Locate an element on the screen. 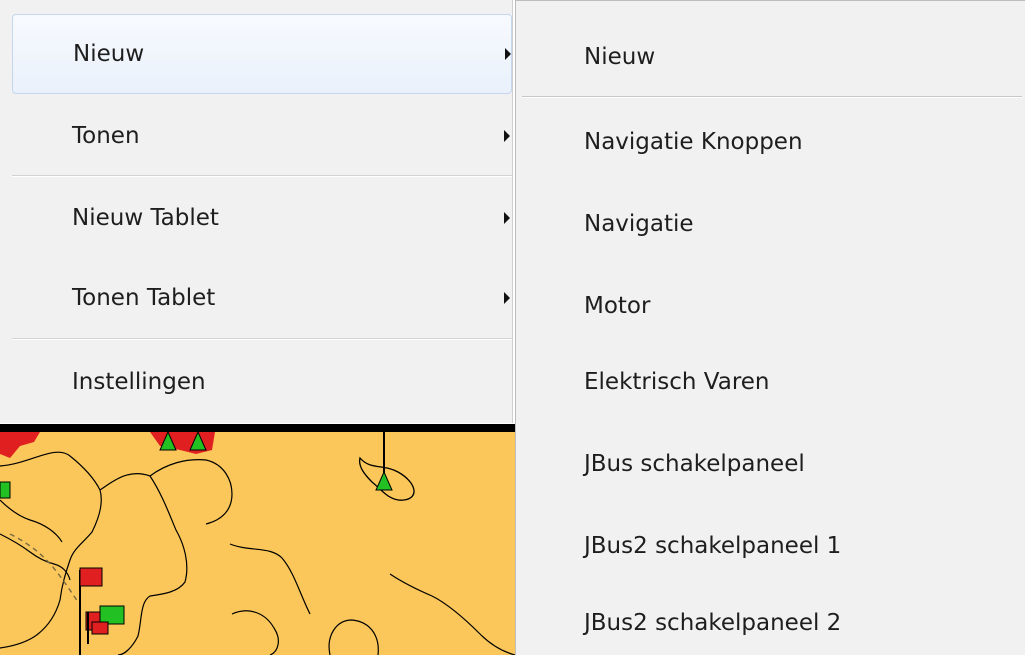 The image size is (1025, 655). green-marker is located at coordinates (5, 490).